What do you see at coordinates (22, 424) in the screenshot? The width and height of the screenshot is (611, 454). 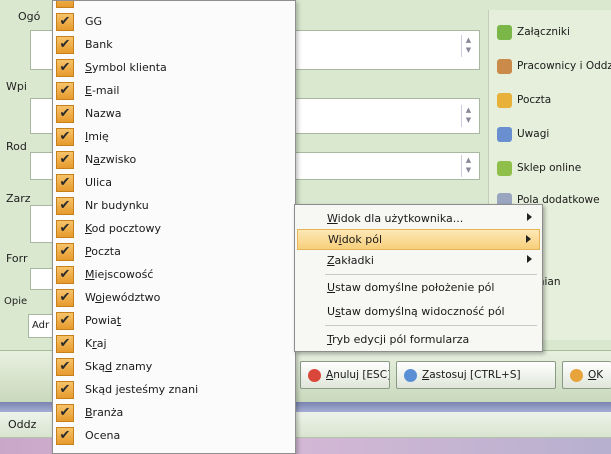 I see `tab-oddzialy: Oddz` at bounding box center [22, 424].